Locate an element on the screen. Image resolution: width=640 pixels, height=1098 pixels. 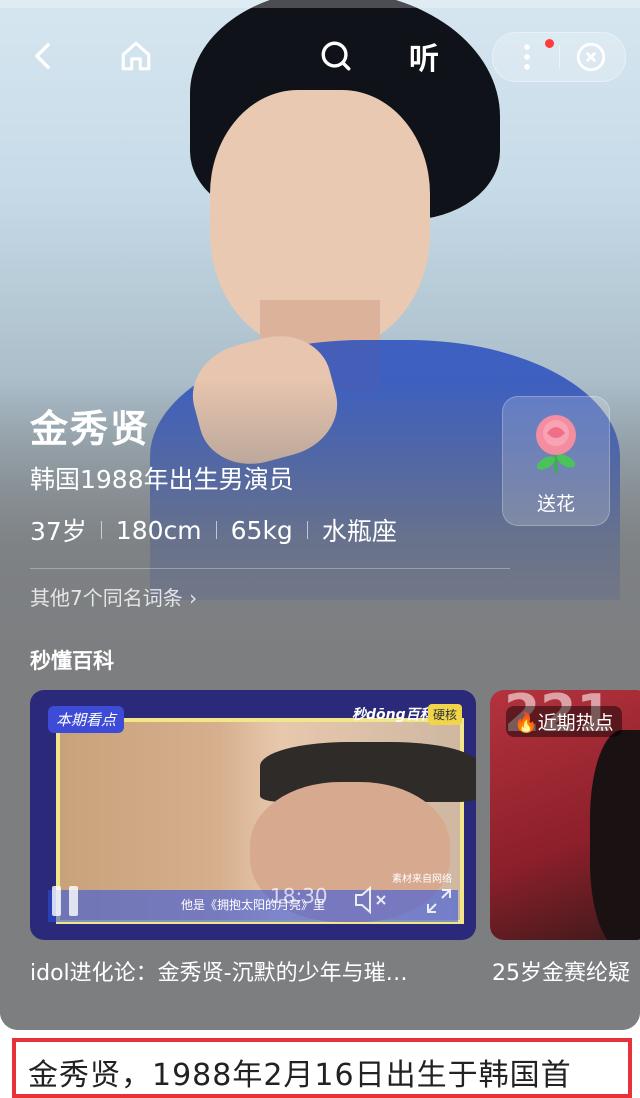
more-vertical-icon is located at coordinates (527, 57).